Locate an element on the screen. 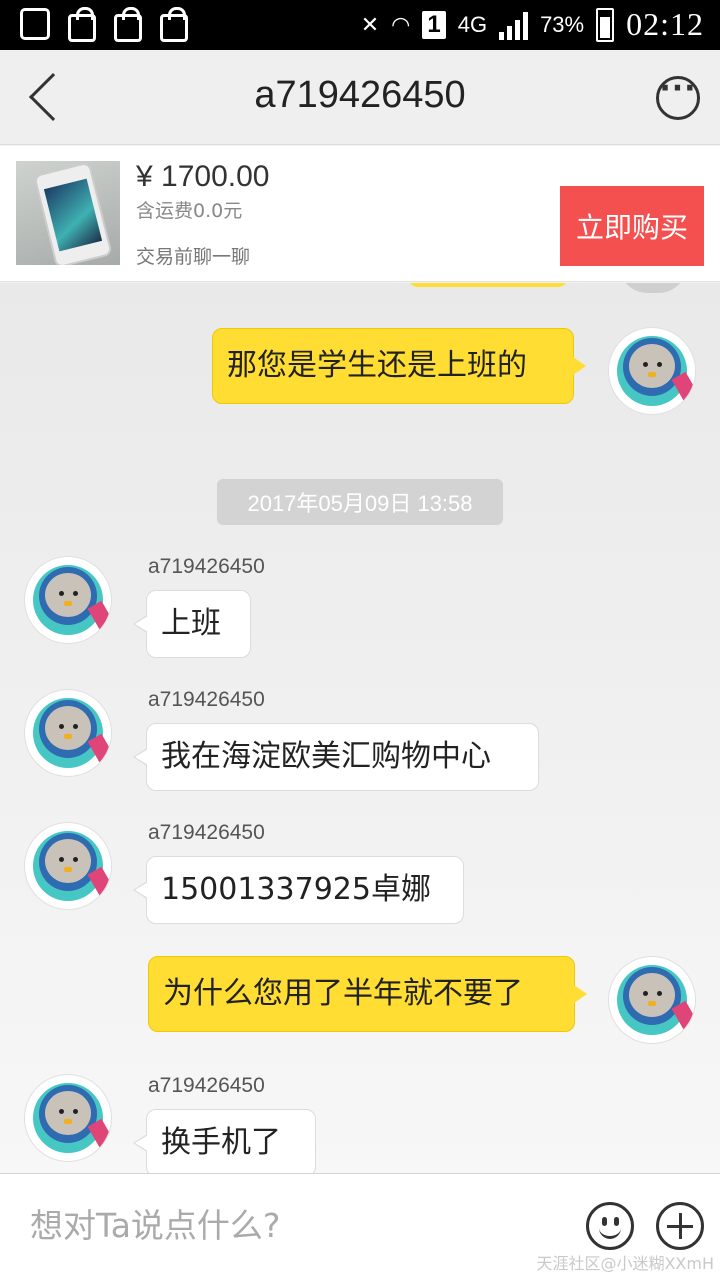 Image resolution: width=720 pixels, height=1280 pixels. previous-avatar is located at coordinates (653, 288).